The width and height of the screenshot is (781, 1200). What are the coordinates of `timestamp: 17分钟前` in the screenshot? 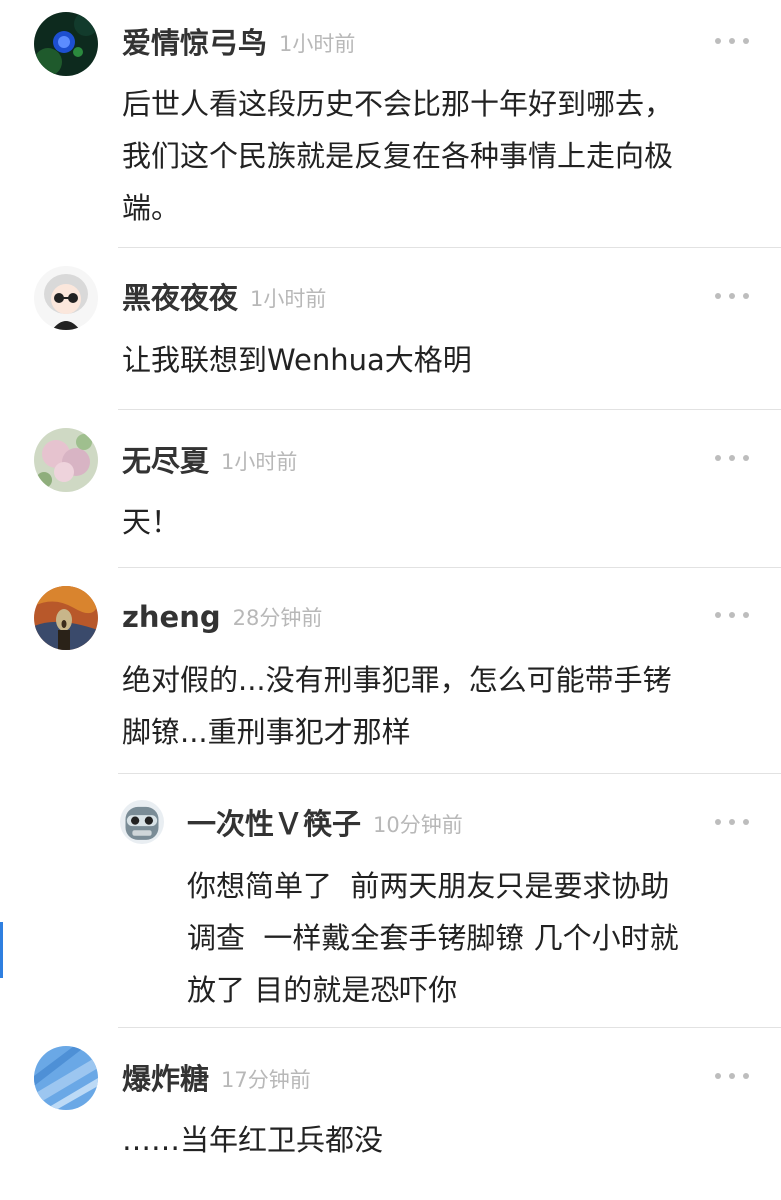 It's located at (266, 1080).